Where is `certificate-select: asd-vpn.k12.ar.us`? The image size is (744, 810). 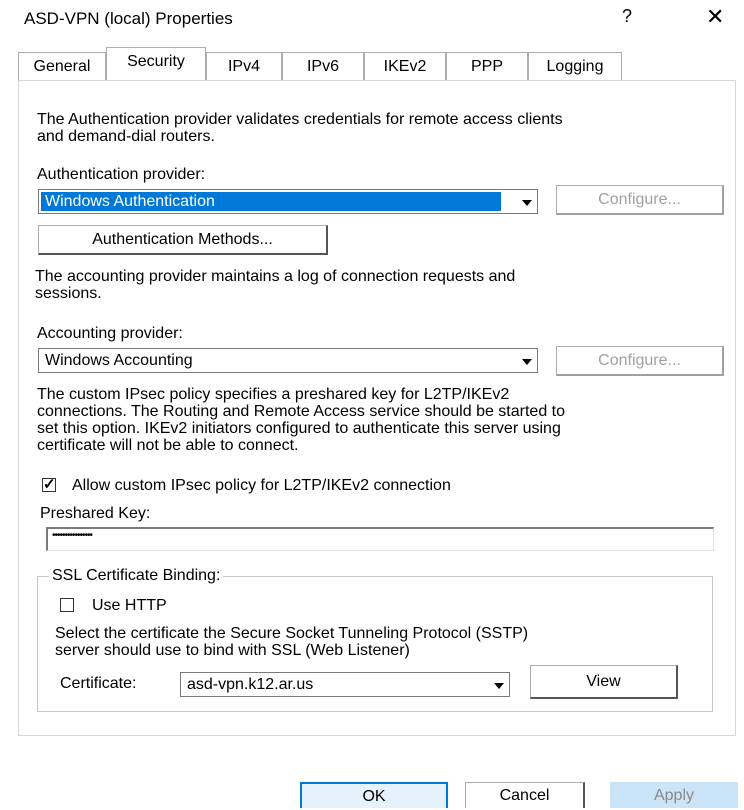 certificate-select: asd-vpn.k12.ar.us is located at coordinates (345, 684).